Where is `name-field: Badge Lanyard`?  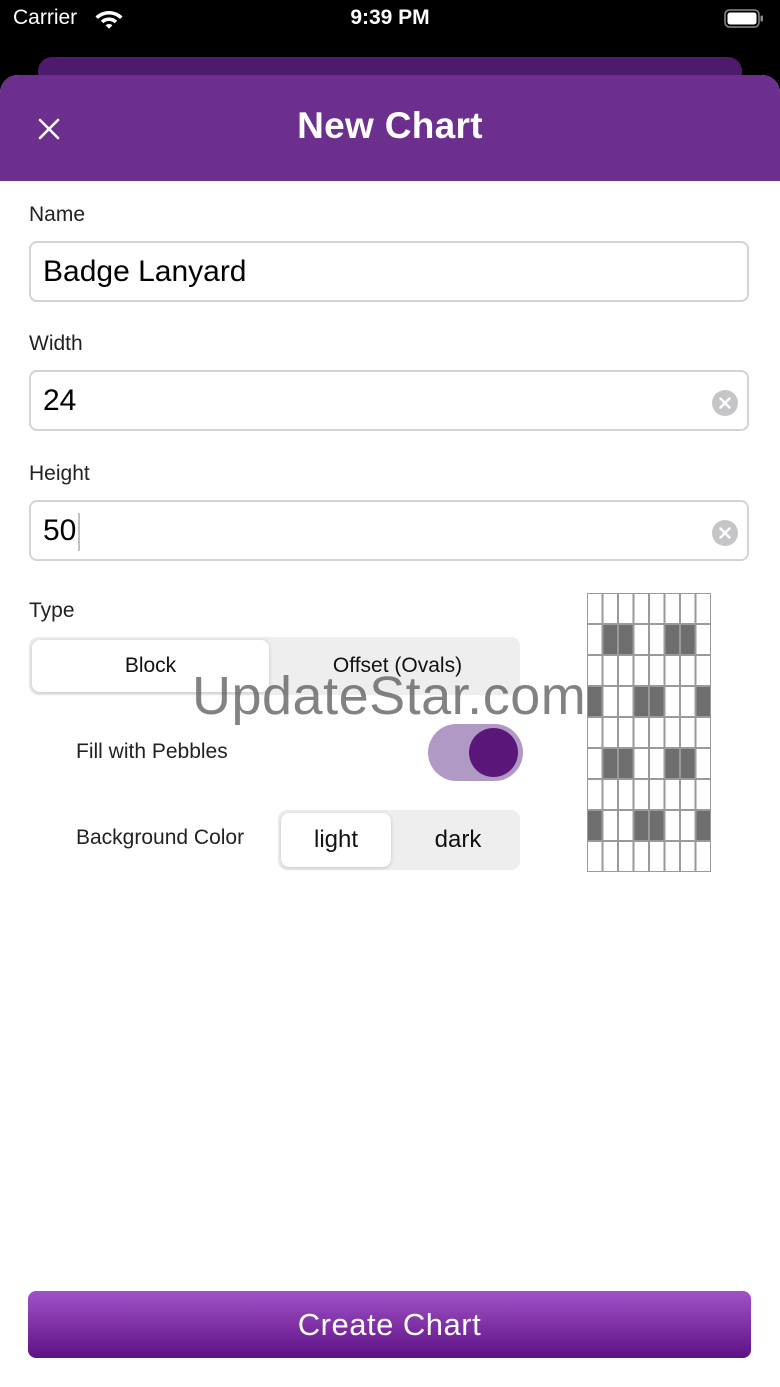
name-field: Badge Lanyard is located at coordinates (389, 271).